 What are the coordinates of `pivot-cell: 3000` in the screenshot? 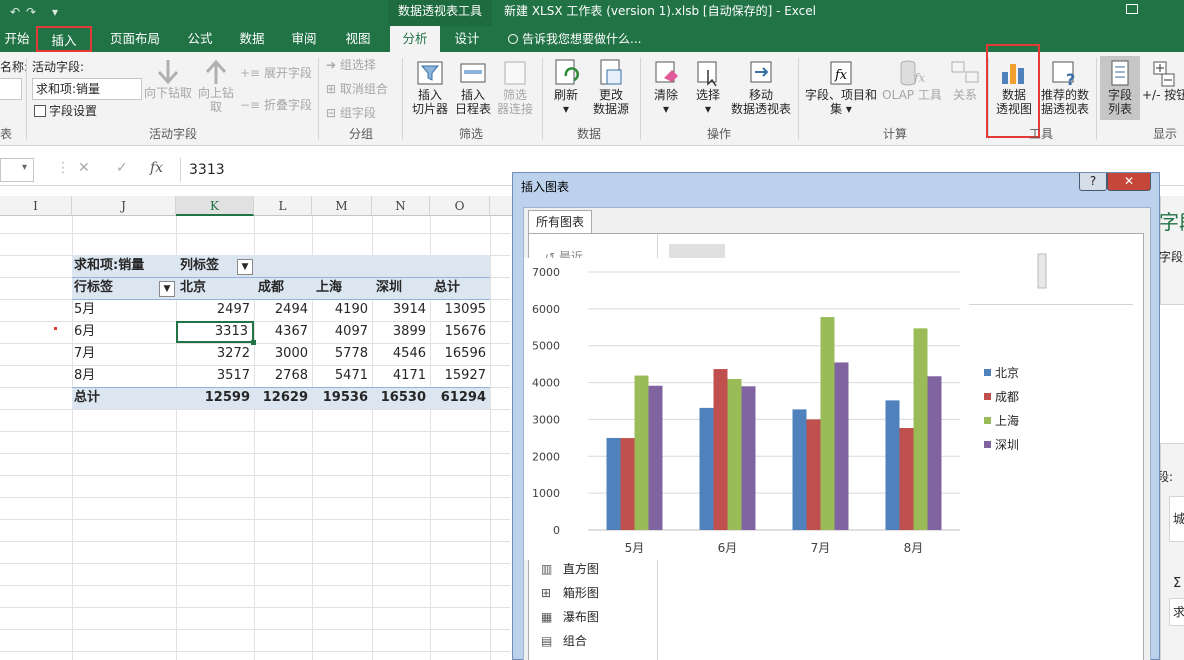 It's located at (283, 354).